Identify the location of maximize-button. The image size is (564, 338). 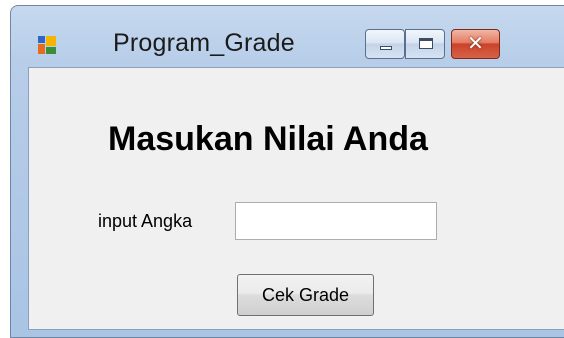
(425, 44).